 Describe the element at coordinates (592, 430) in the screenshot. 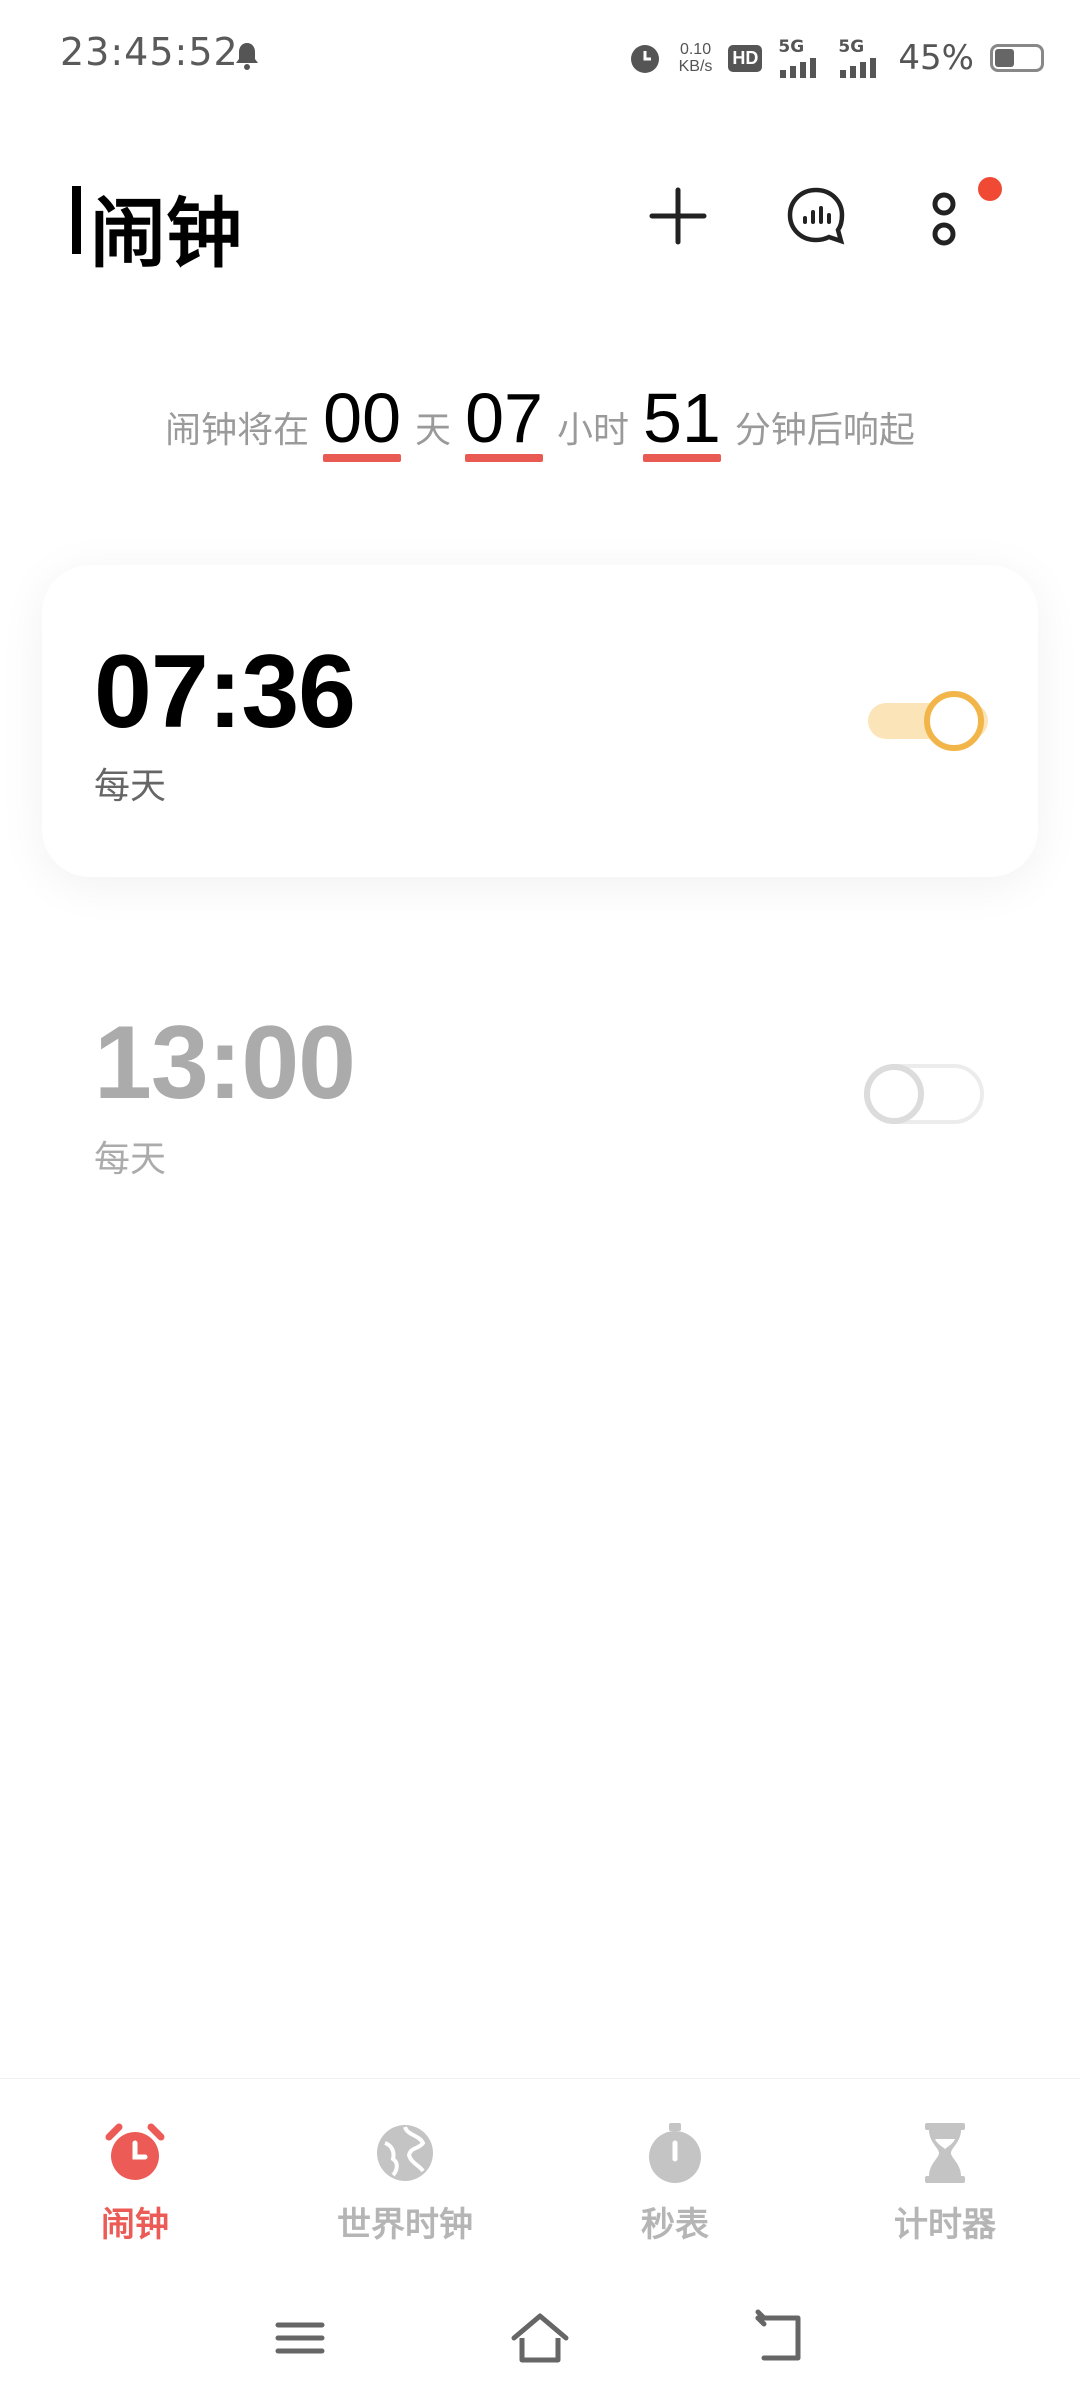

I see `countdown-hours-unit: 小时` at that location.